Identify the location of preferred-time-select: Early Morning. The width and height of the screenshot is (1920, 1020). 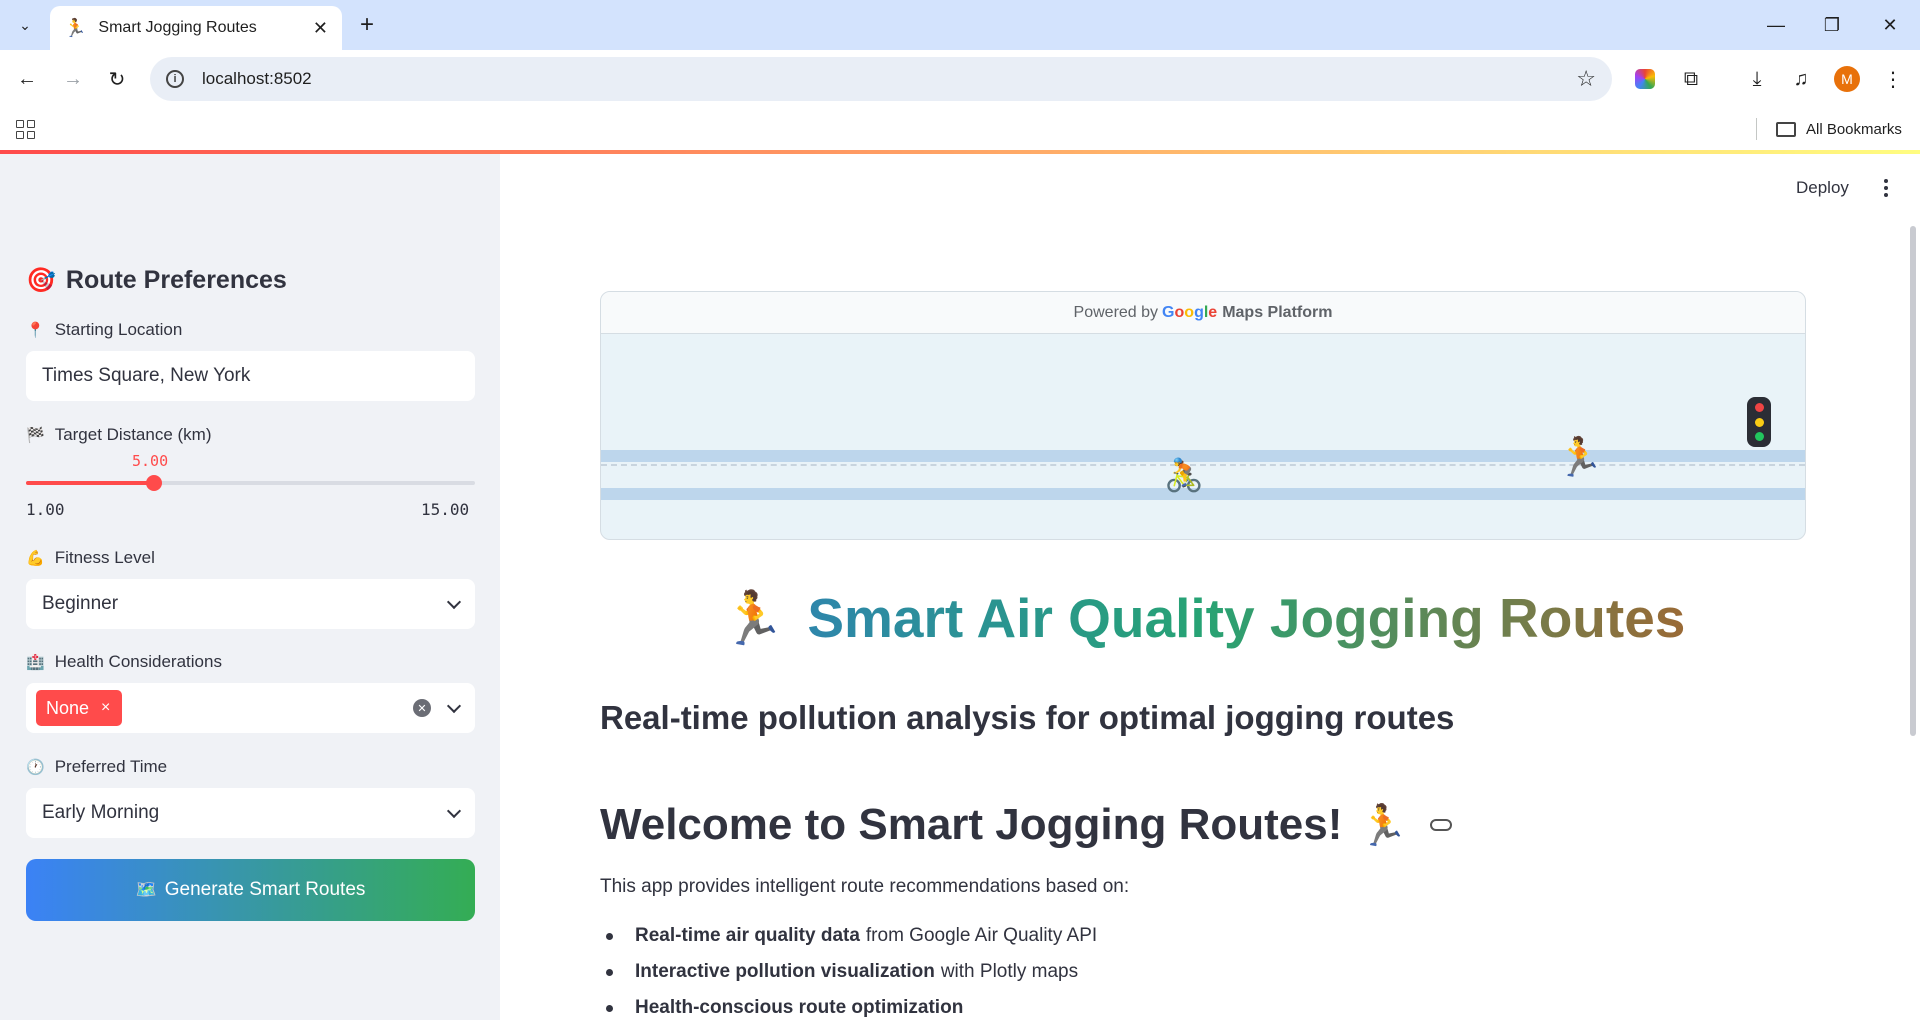
(250, 813).